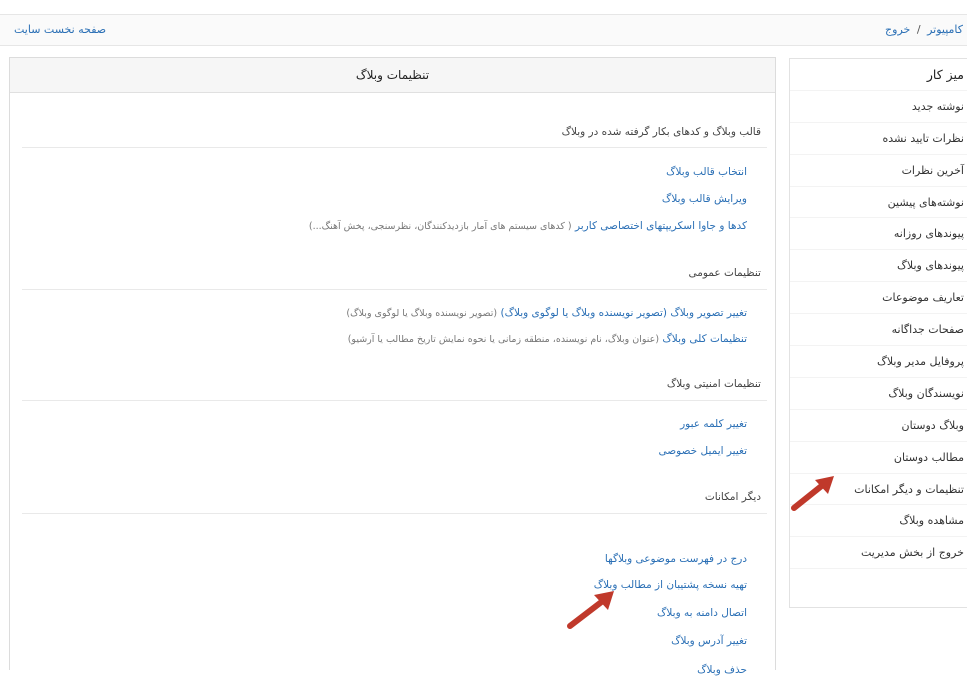 The width and height of the screenshot is (967, 676). I want to click on section-title-general: تنظیمات عمومی, so click(724, 273).